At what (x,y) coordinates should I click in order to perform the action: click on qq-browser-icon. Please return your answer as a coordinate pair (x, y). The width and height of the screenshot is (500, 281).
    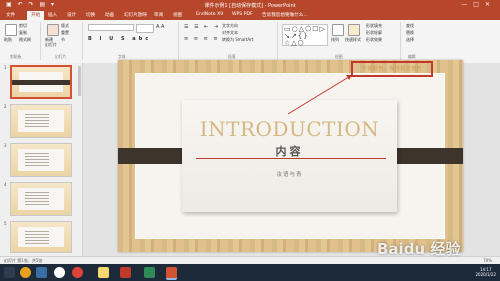
    Looking at the image, I should click on (59, 272).